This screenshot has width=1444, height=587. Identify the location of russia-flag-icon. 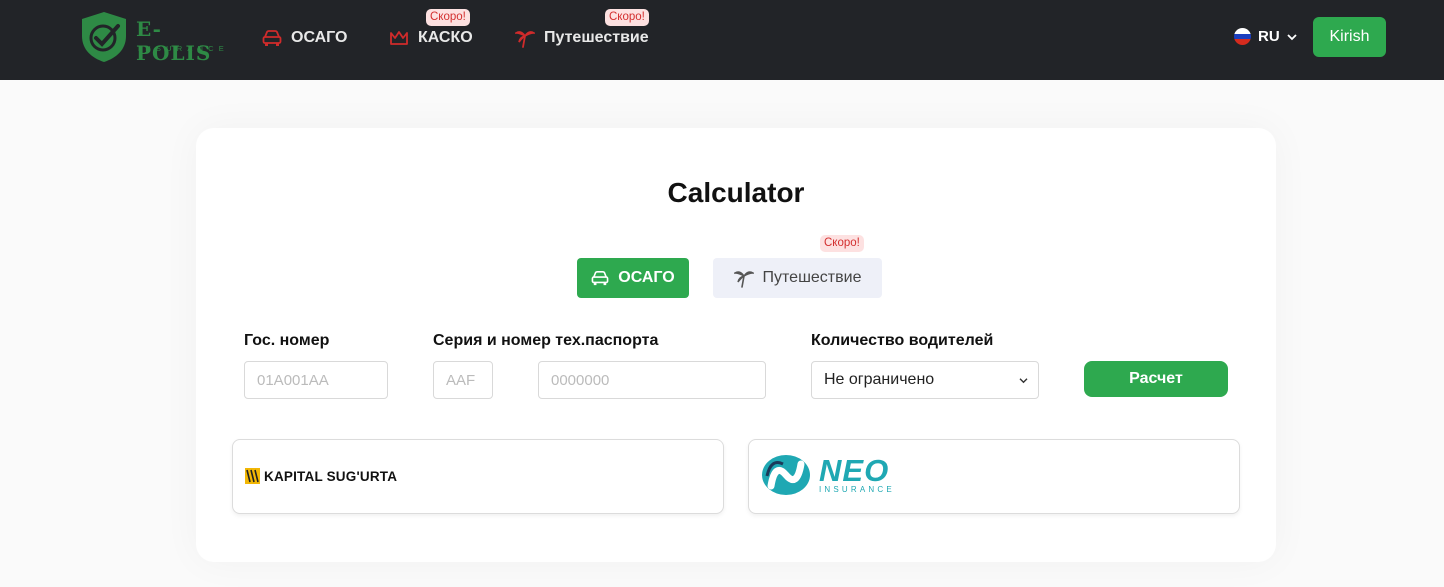
(1242, 36).